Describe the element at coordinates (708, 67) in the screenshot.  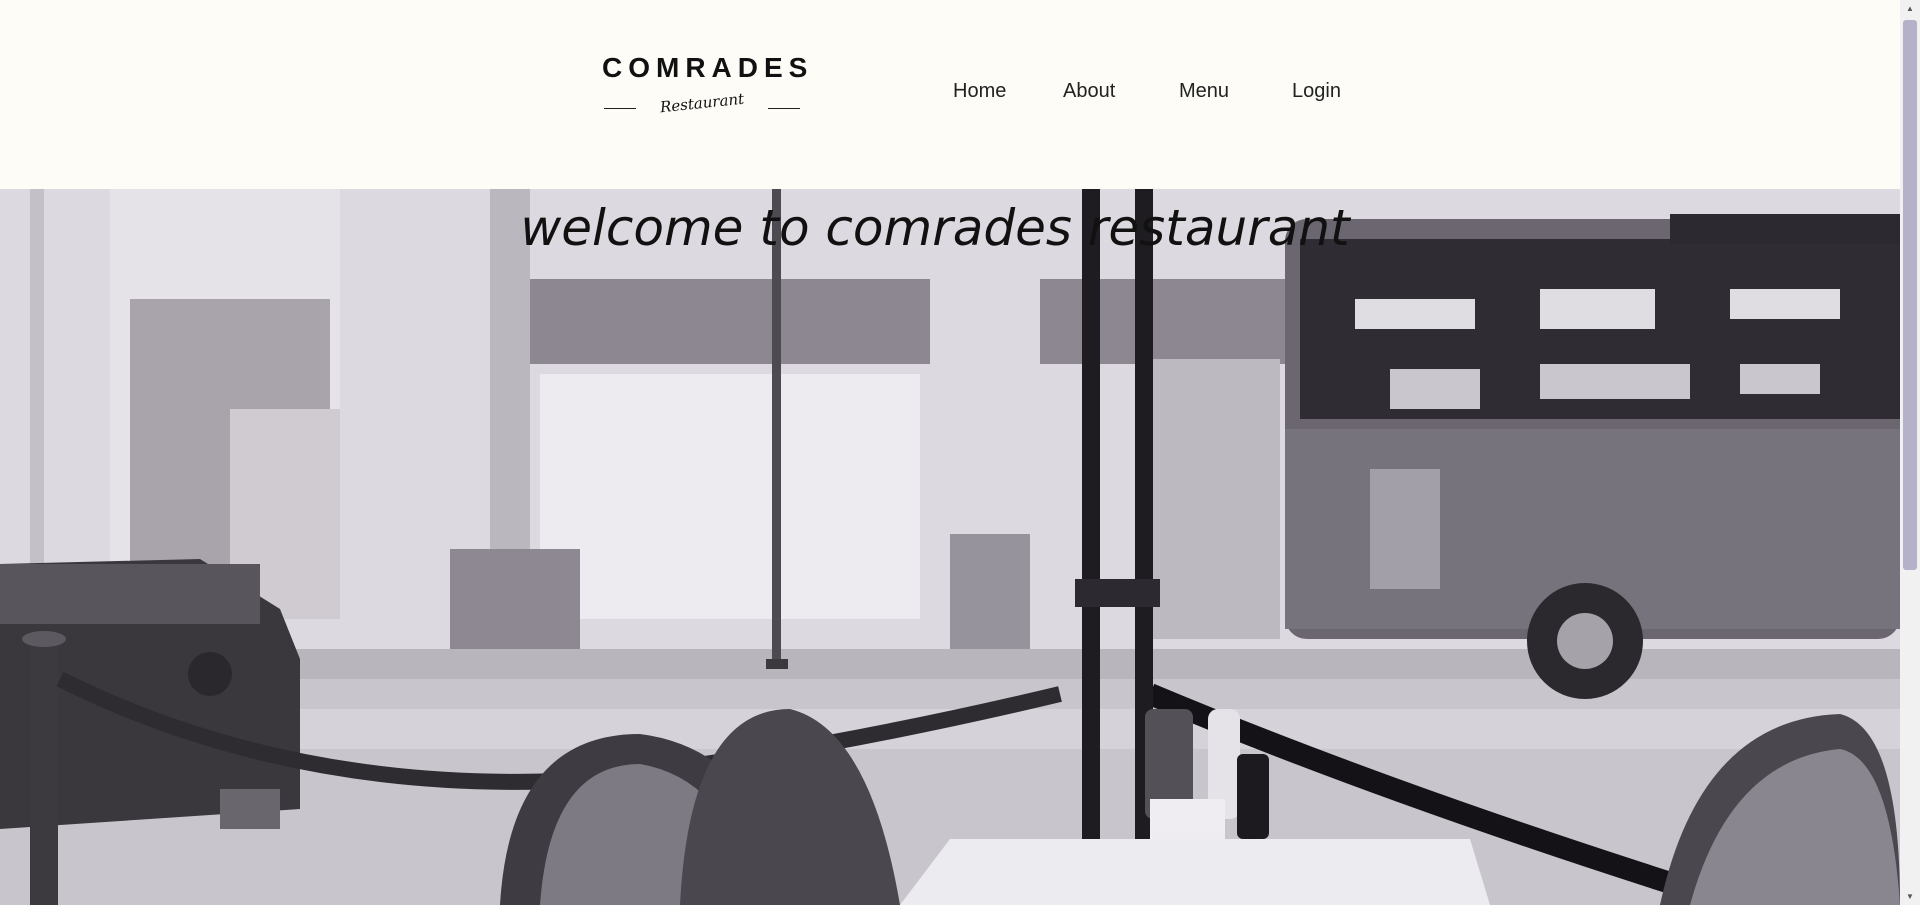
I see `logo-title: COMRADES` at that location.